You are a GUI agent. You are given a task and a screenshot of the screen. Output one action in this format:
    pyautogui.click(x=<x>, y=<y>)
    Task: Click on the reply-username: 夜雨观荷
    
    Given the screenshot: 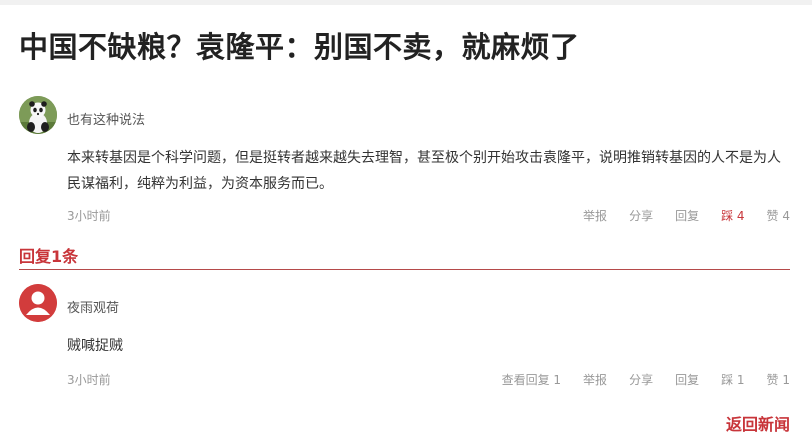 What is the action you would take?
    pyautogui.click(x=93, y=306)
    